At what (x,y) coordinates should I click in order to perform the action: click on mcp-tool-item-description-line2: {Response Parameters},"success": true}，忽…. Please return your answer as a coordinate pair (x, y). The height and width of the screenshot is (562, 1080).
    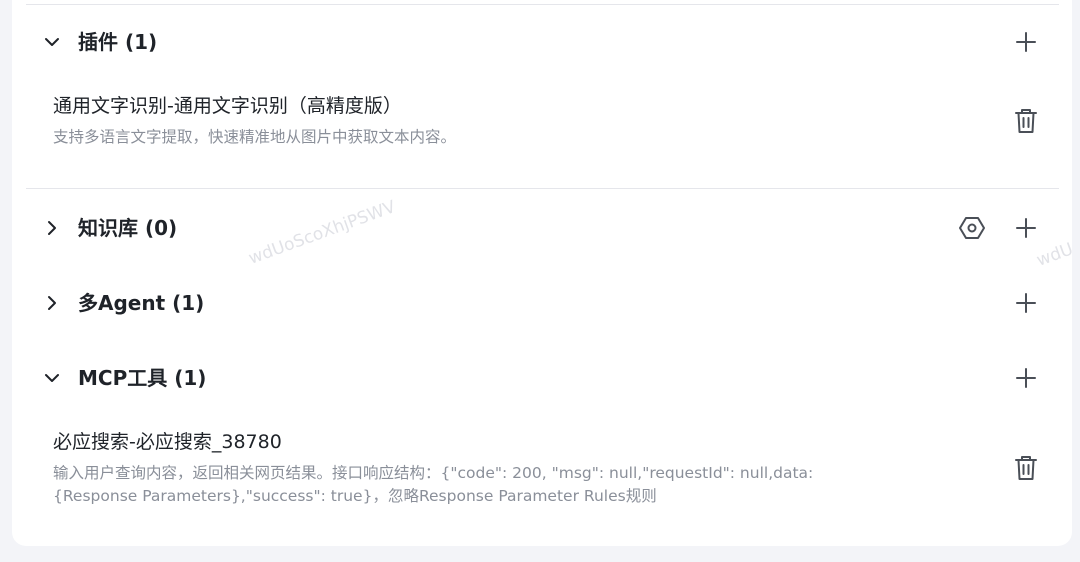
    Looking at the image, I should click on (355, 496).